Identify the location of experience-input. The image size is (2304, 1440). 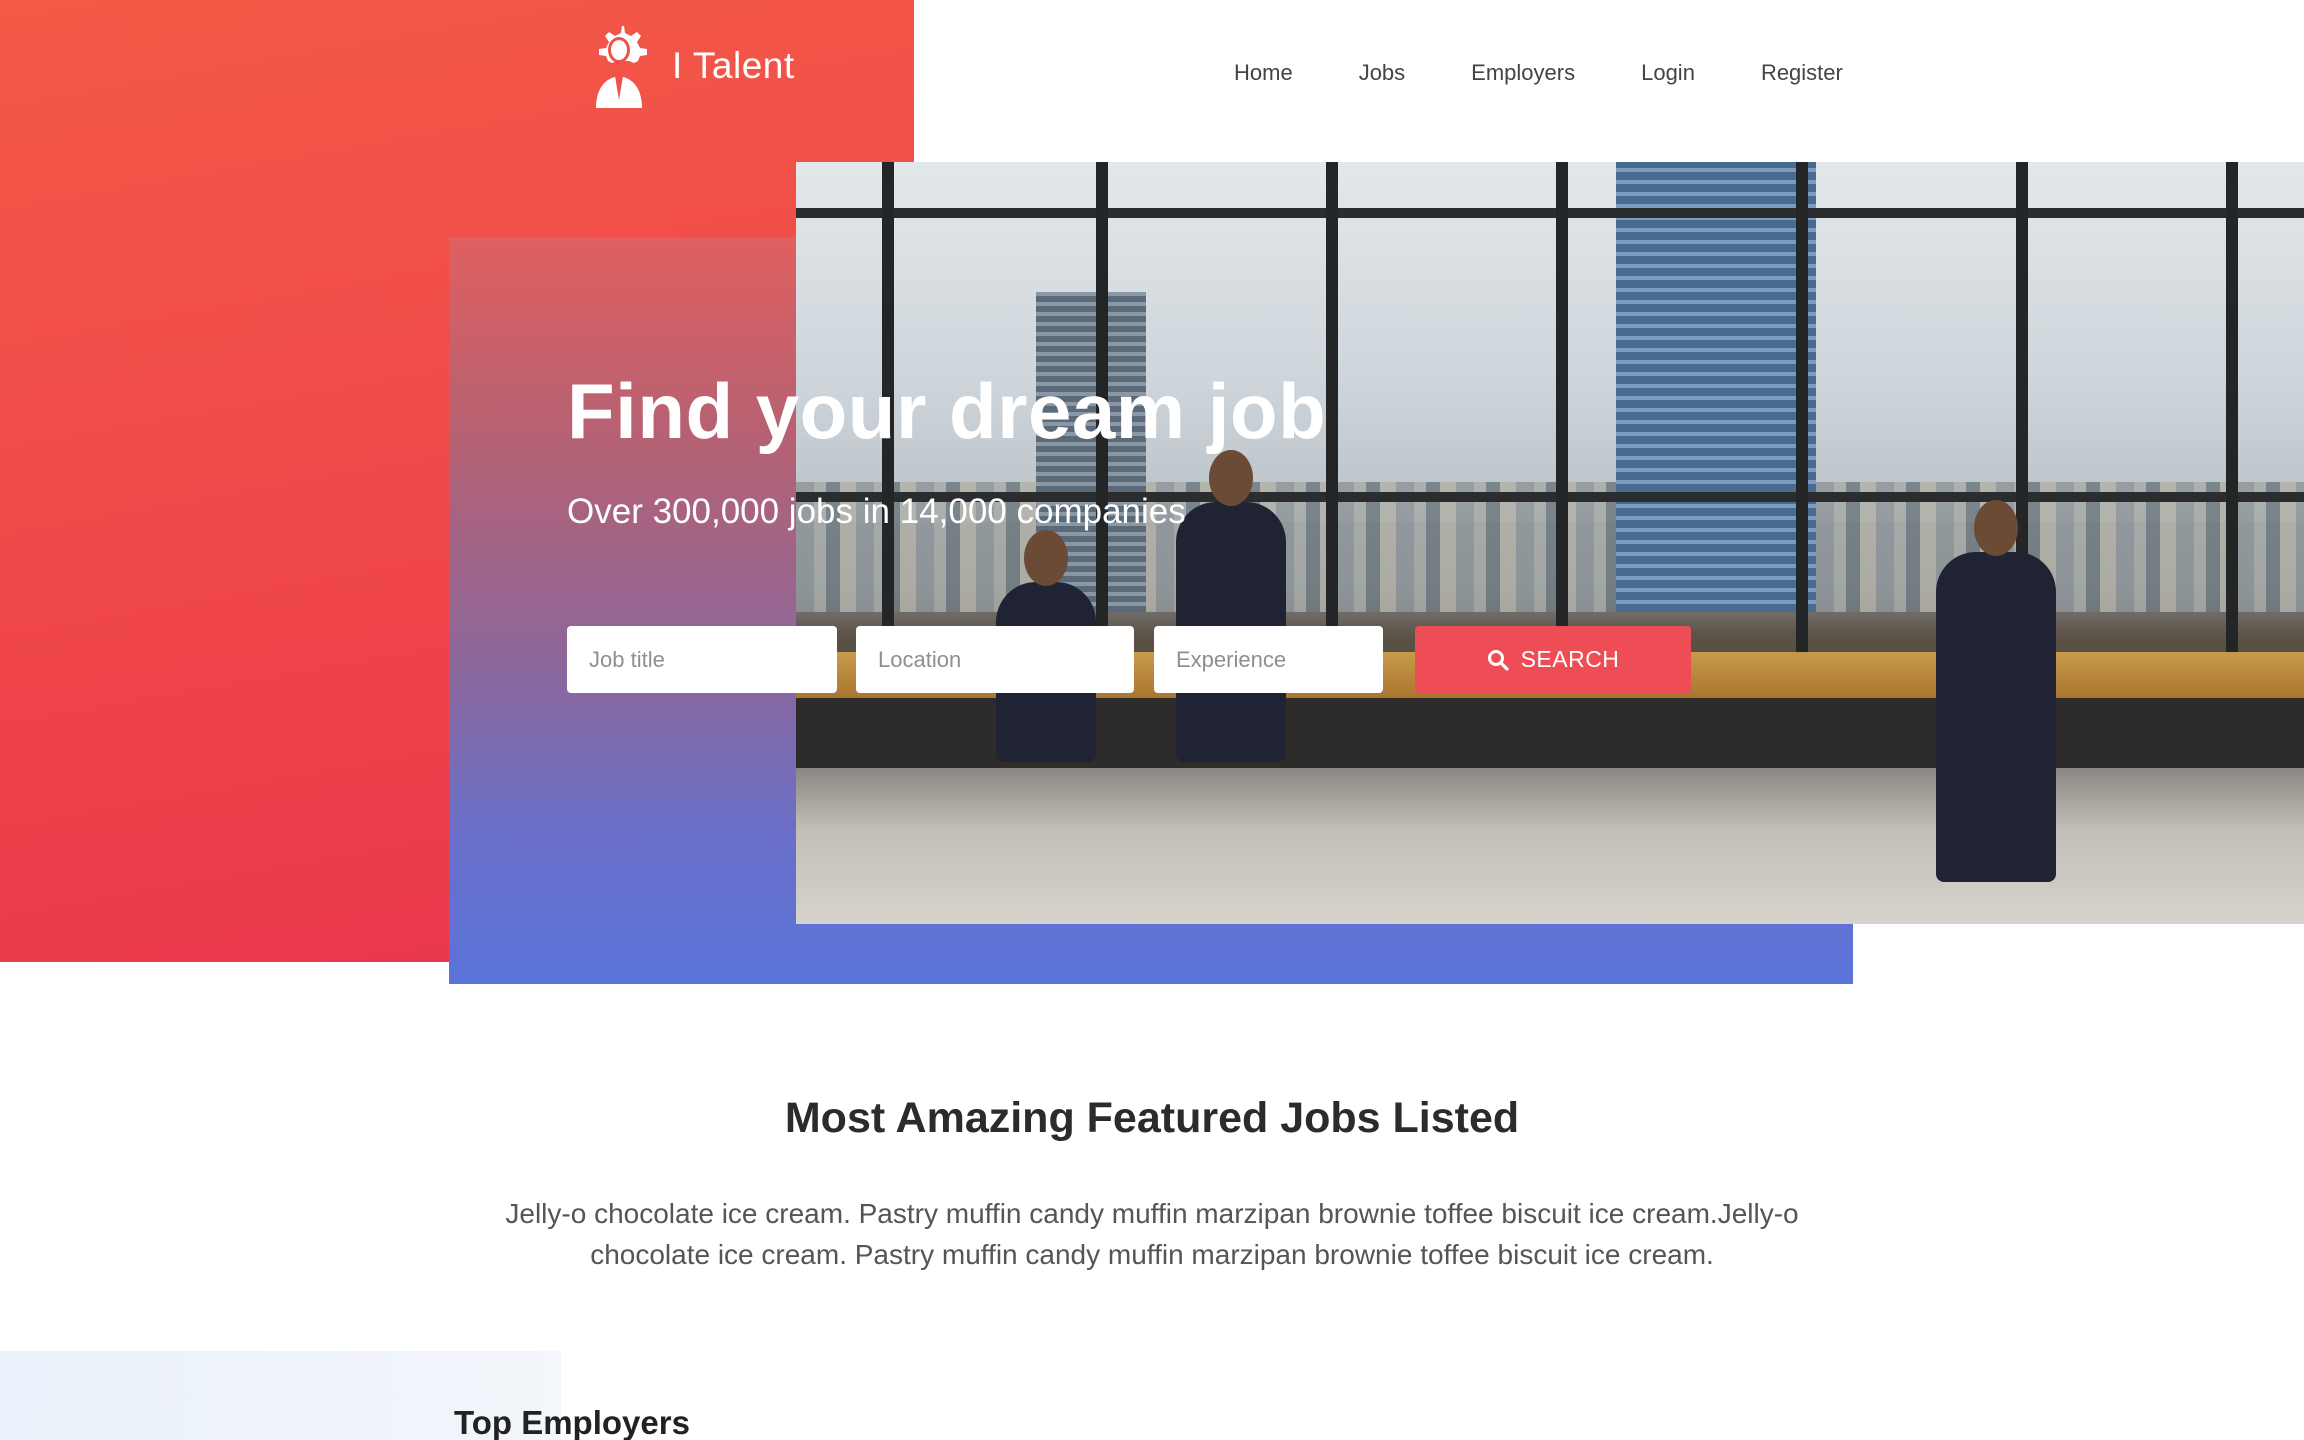
(1268, 659).